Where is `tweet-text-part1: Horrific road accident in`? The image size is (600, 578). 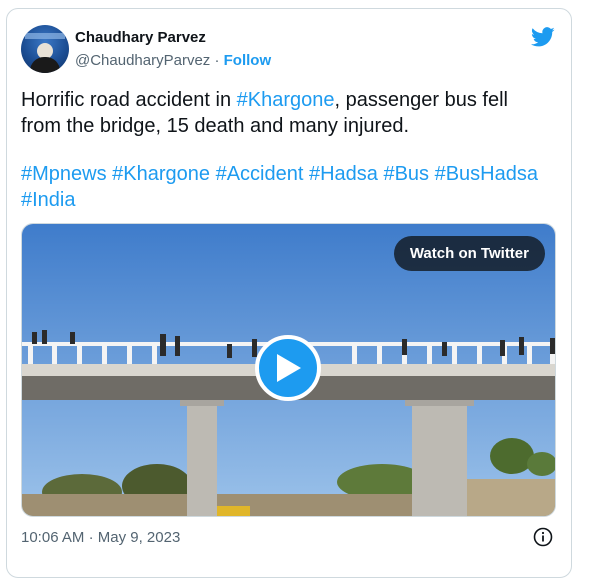 tweet-text-part1: Horrific road accident in is located at coordinates (129, 100).